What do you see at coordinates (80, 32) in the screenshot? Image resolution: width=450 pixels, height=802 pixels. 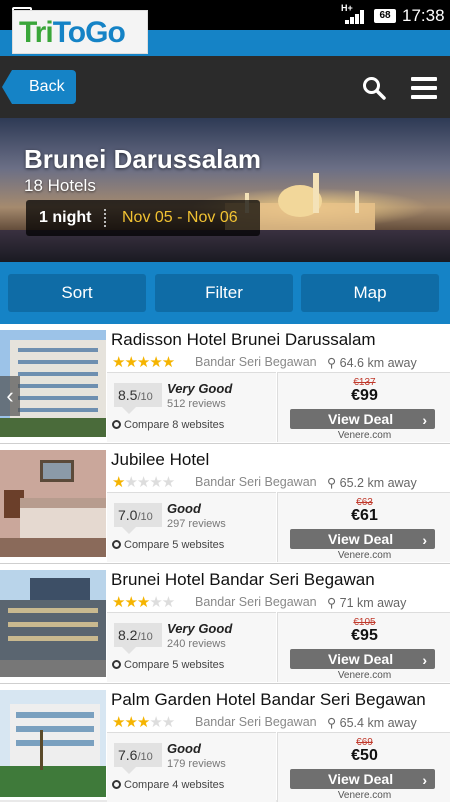 I see `app-logo: TriToGo` at bounding box center [80, 32].